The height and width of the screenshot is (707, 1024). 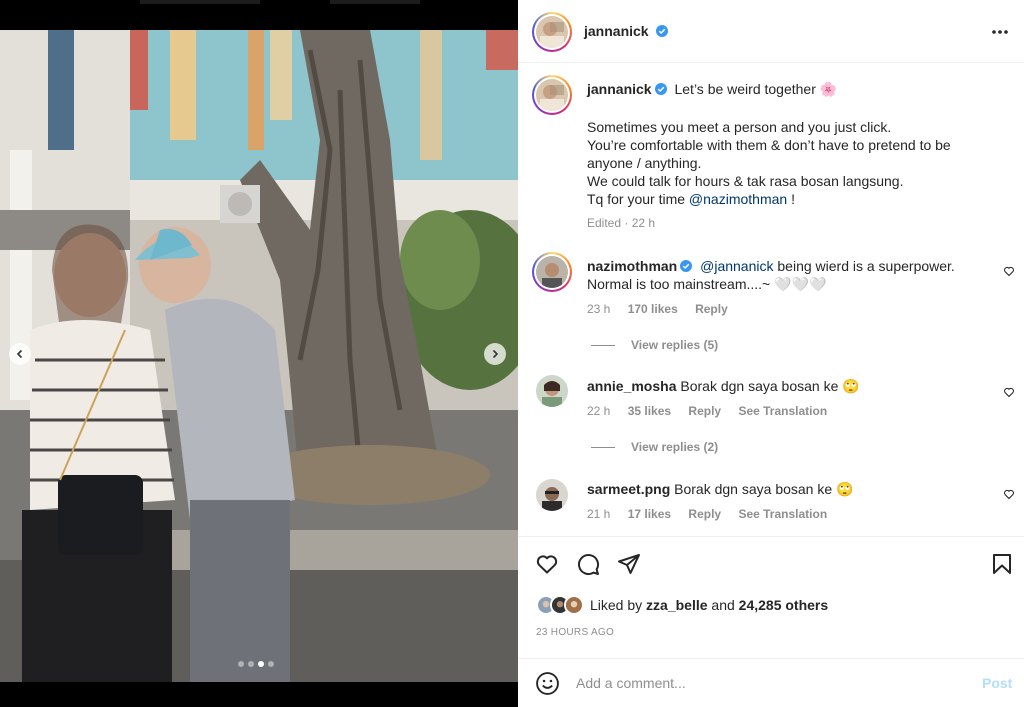 I want to click on author-username: jannanick, so click(x=616, y=31).